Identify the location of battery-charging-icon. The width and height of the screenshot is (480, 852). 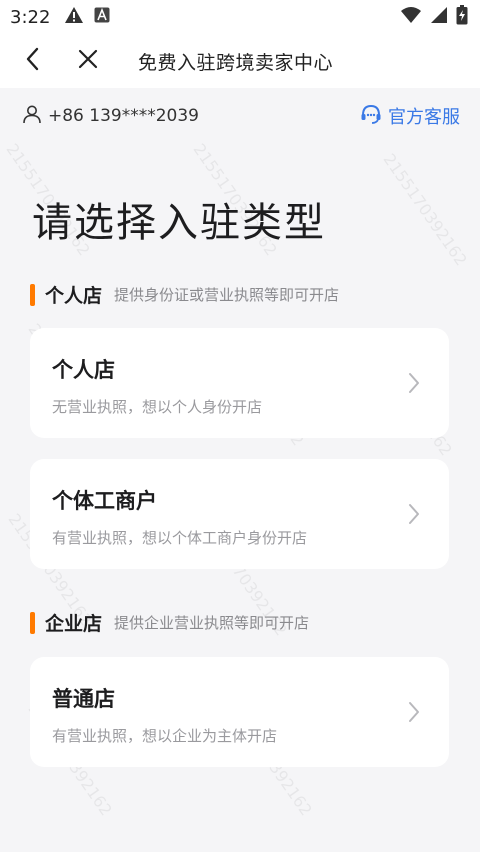
(462, 17).